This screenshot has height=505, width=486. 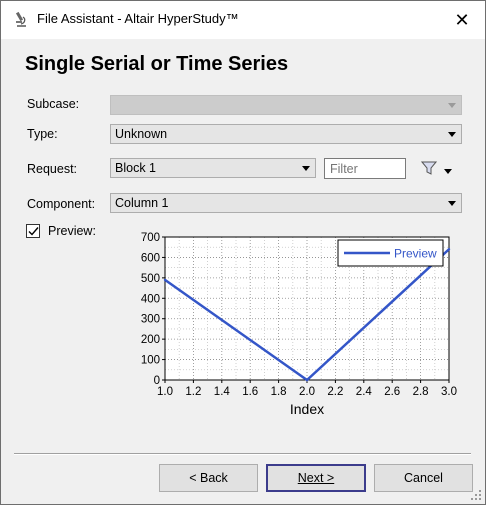 I want to click on next-button-label: Next >, so click(x=316, y=478).